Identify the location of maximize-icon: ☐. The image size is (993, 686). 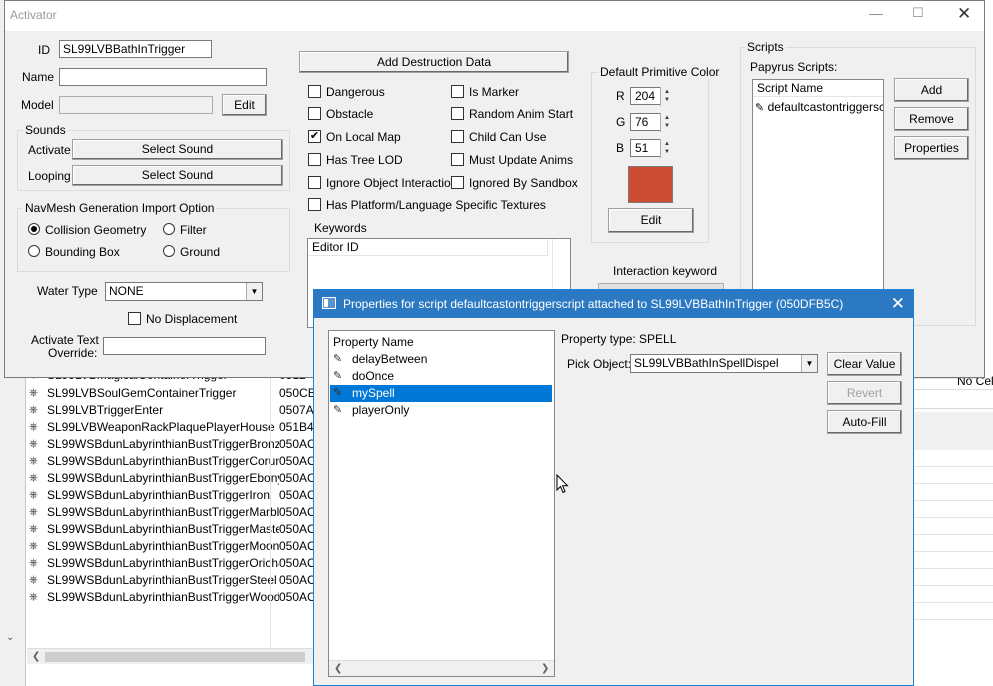
(918, 13).